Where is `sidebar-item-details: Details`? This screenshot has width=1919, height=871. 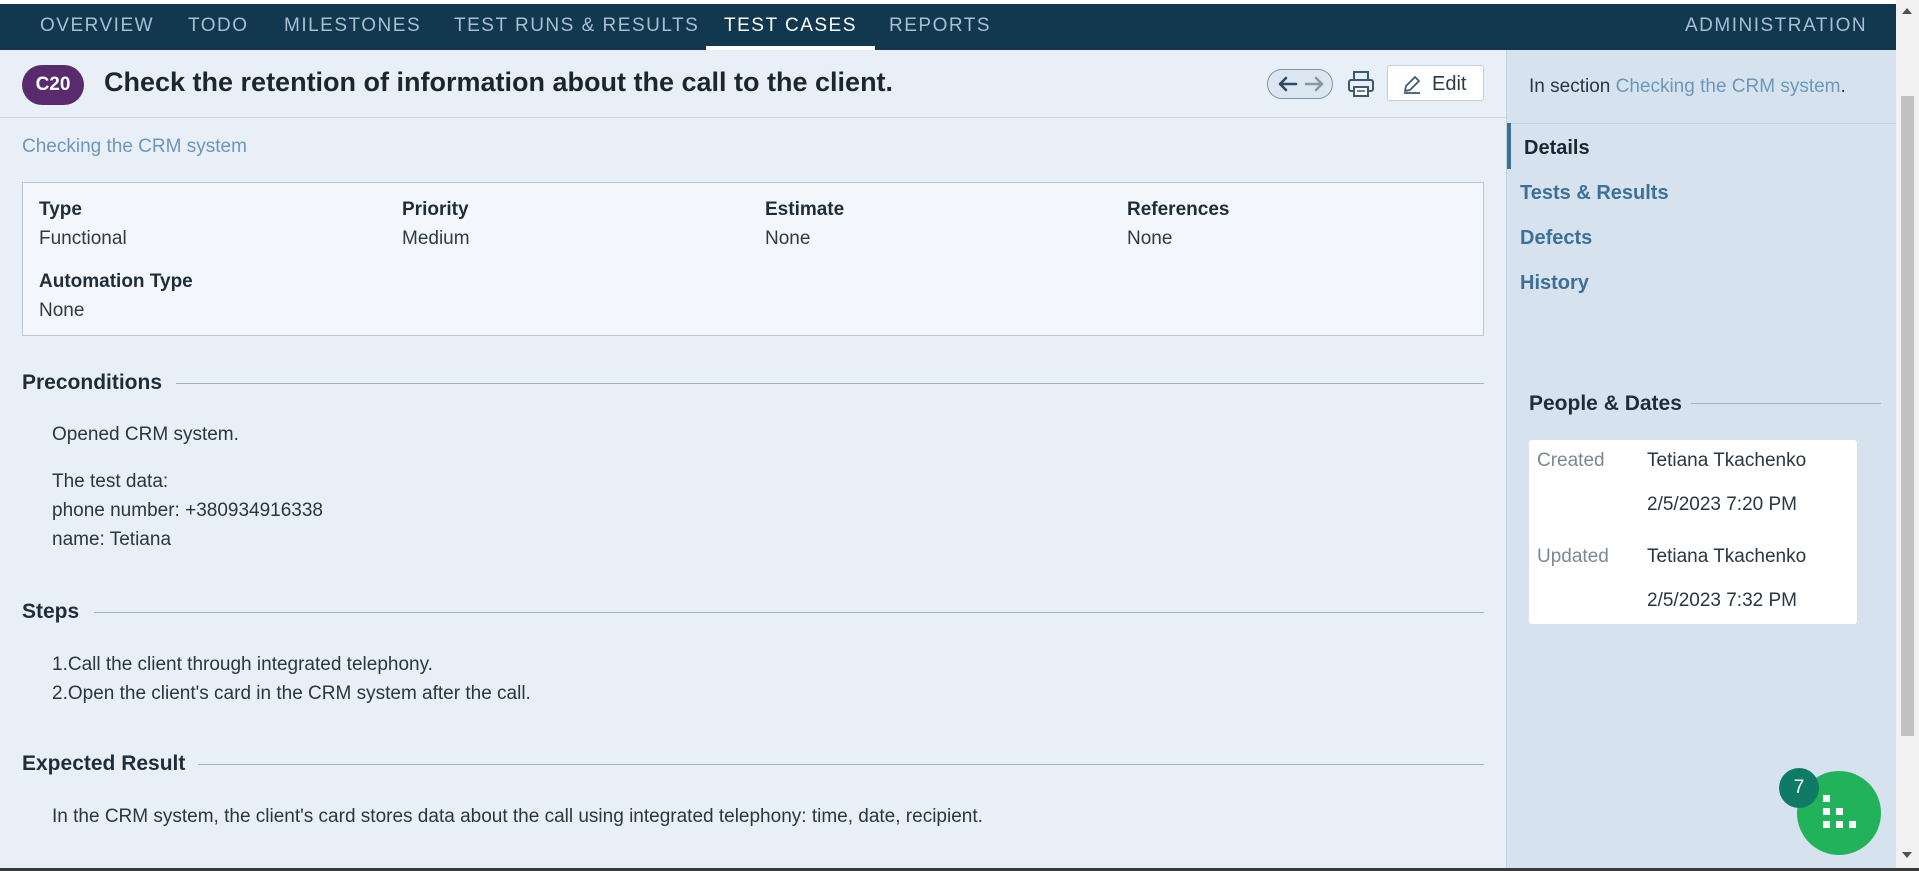
sidebar-item-details: Details is located at coordinates (1557, 148).